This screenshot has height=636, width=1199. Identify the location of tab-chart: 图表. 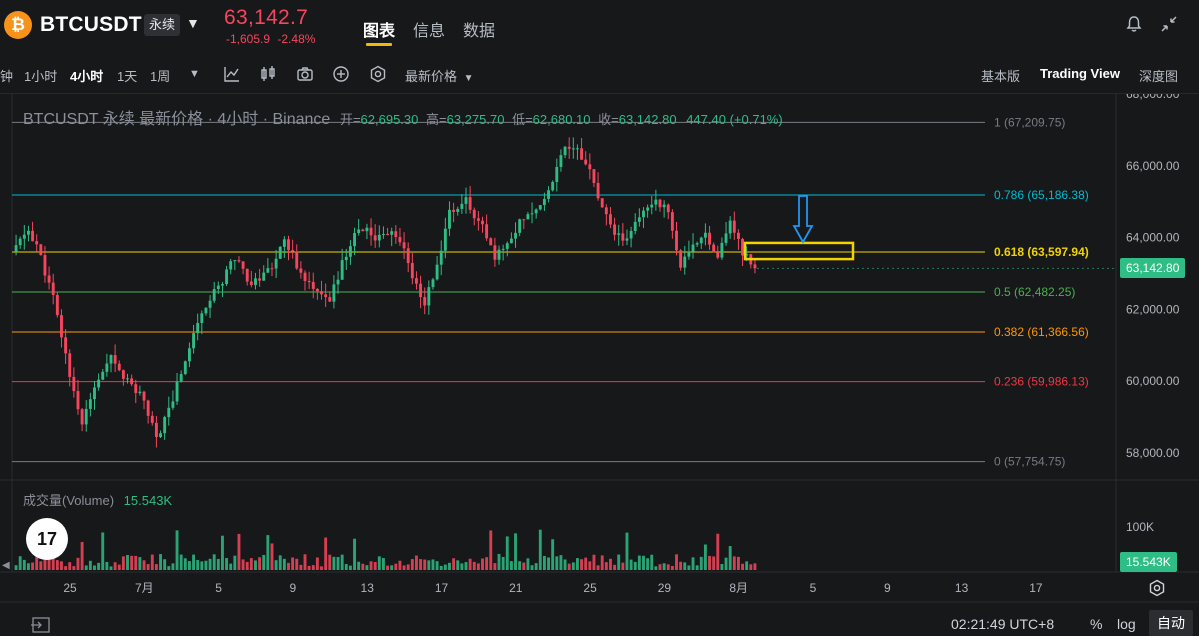
(379, 29).